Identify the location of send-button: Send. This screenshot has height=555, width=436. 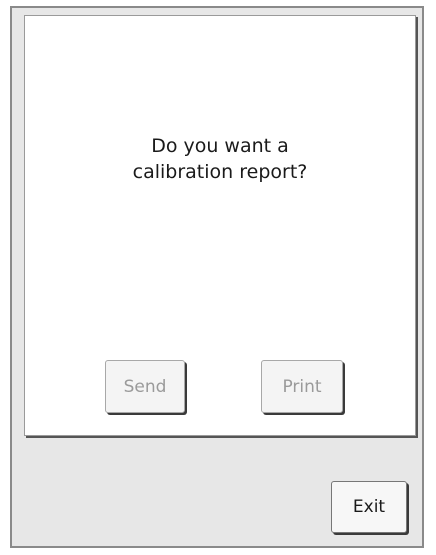
(145, 386).